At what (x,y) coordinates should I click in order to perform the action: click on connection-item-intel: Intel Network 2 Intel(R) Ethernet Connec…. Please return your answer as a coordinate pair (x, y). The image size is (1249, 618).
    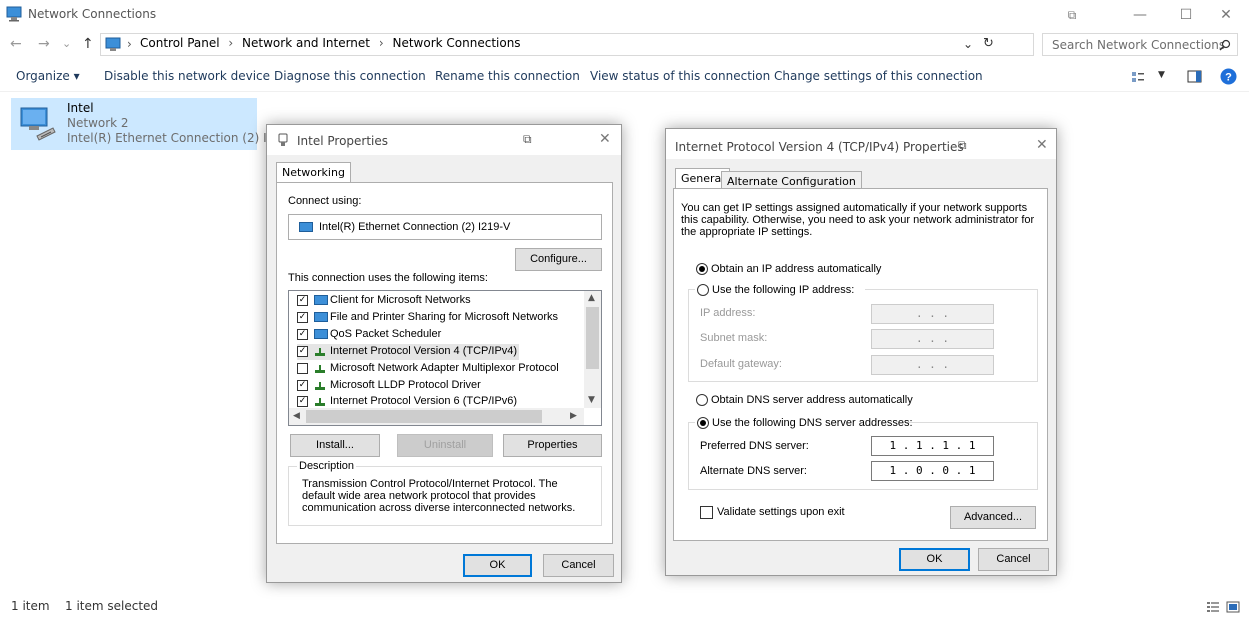
    Looking at the image, I should click on (144, 124).